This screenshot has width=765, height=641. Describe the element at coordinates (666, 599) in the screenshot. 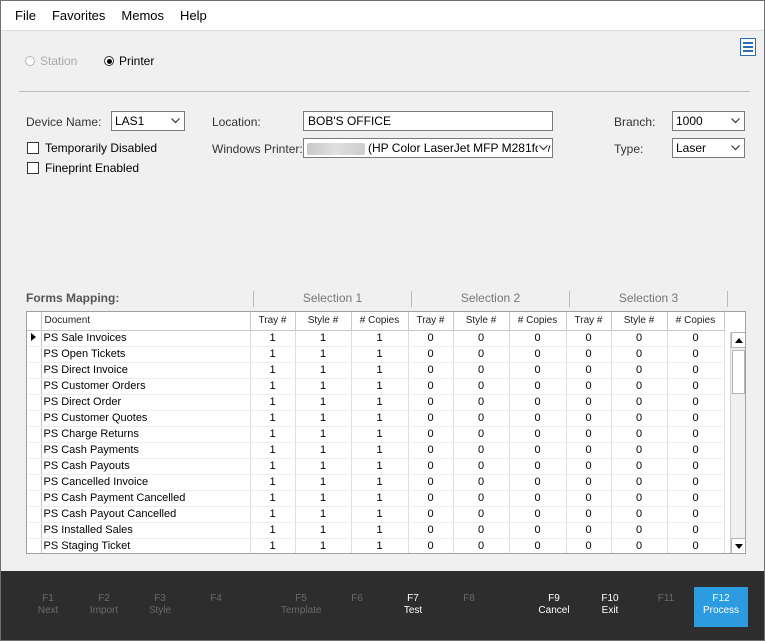

I see `fkey-f11-button: F11` at that location.